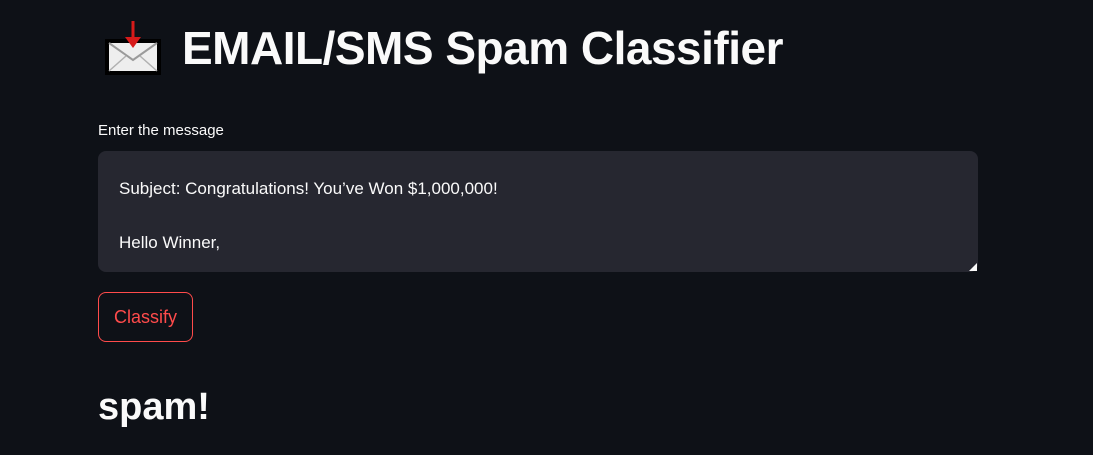 The image size is (1093, 455). What do you see at coordinates (133, 48) in the screenshot?
I see `incoming-envelope-icon` at bounding box center [133, 48].